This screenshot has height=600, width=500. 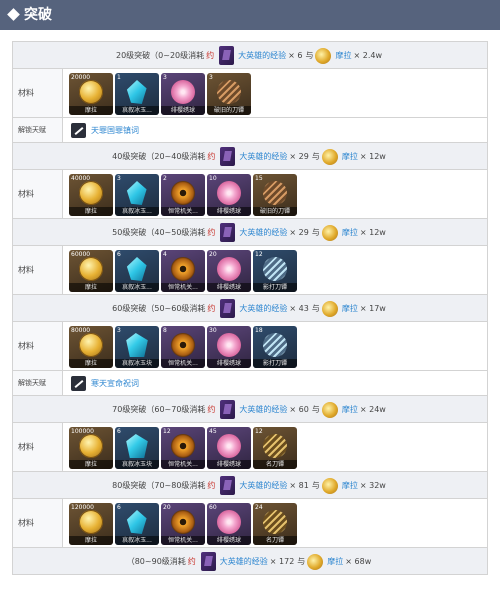 What do you see at coordinates (259, 178) in the screenshot?
I see `material-count: 15` at bounding box center [259, 178].